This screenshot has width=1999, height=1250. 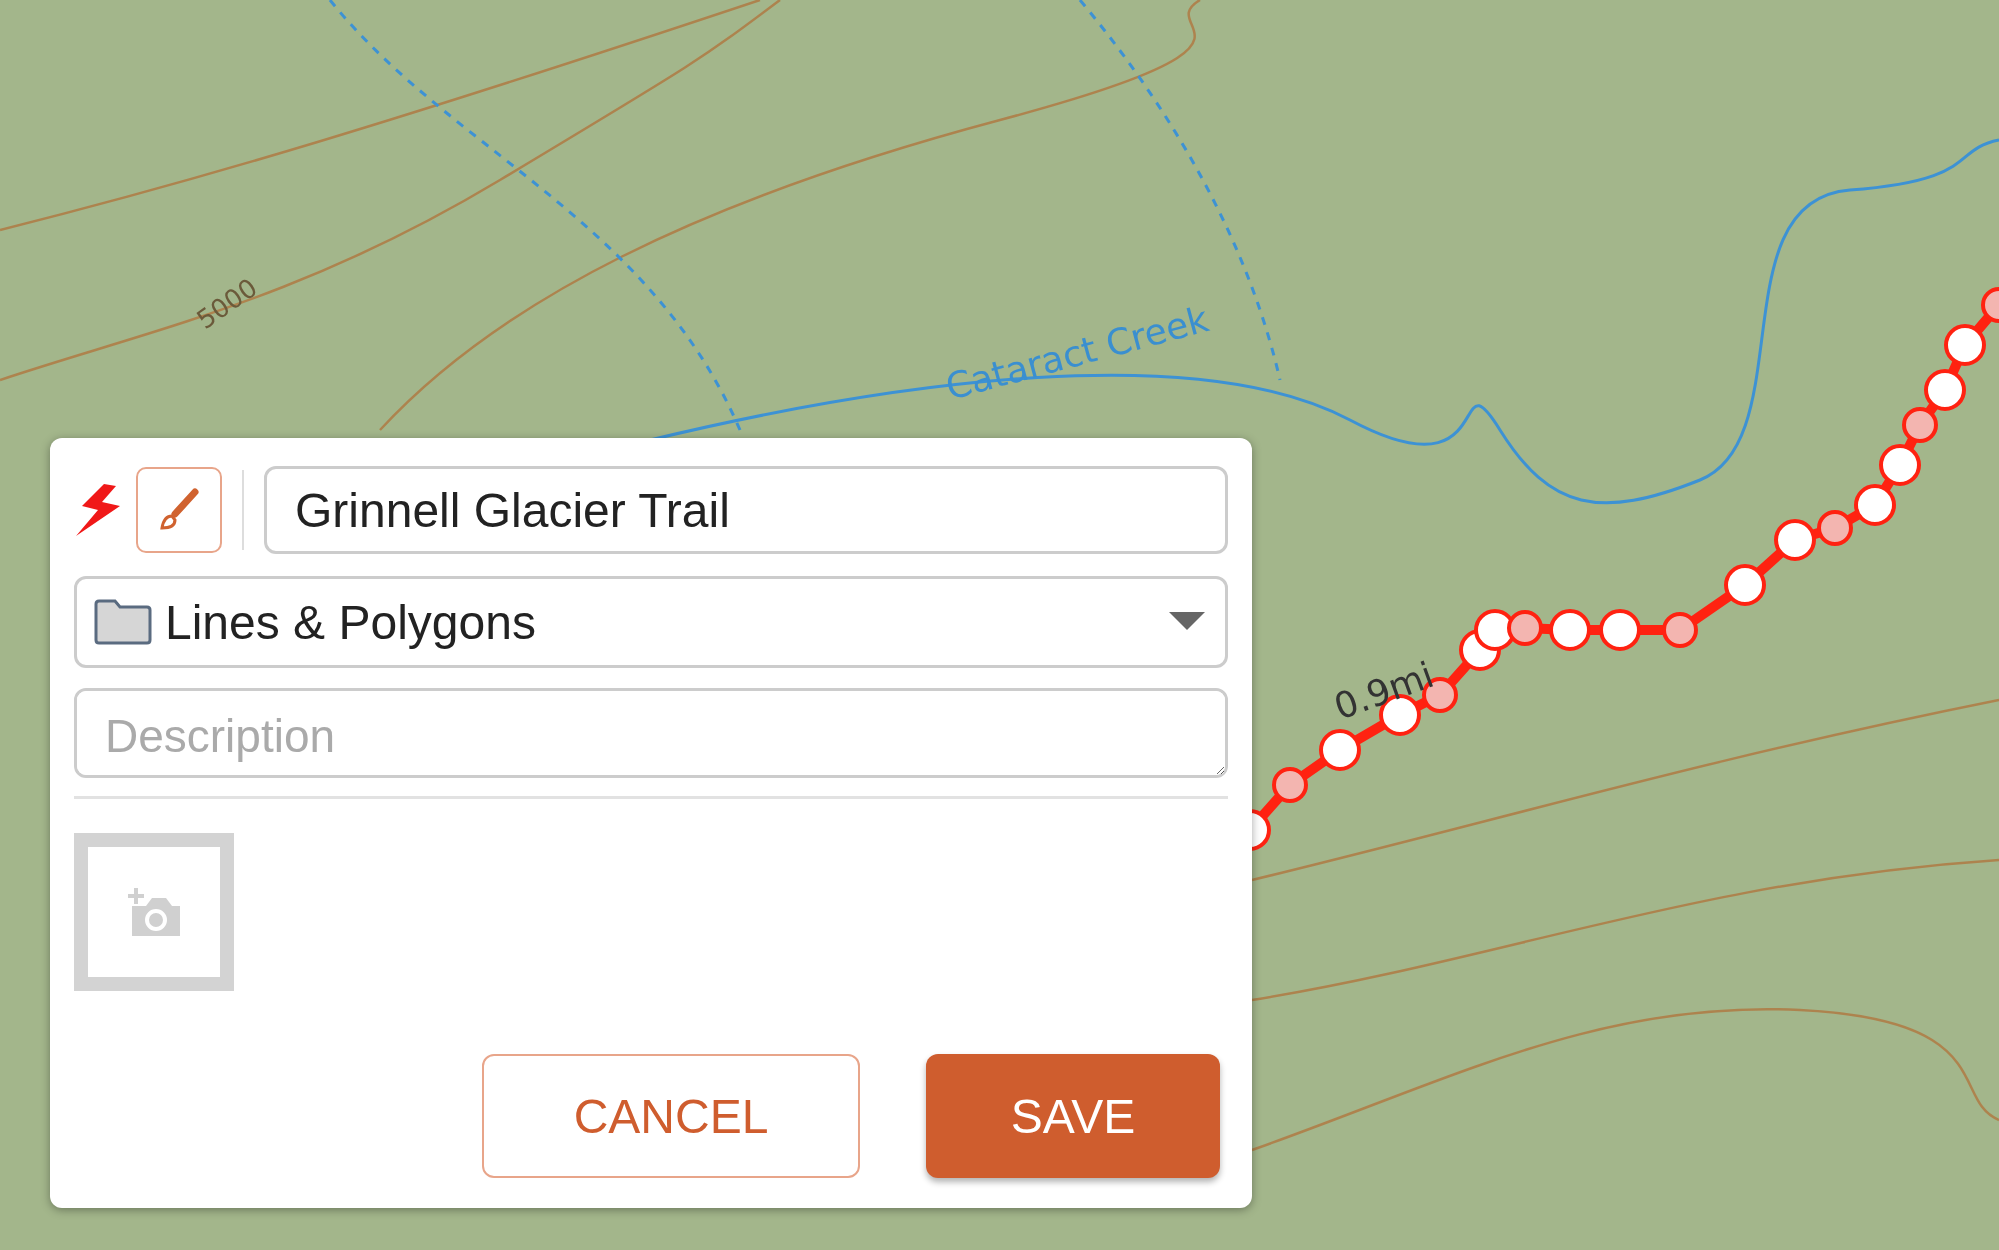 What do you see at coordinates (746, 510) in the screenshot?
I see `name-field: Grinnell Glacier Trail` at bounding box center [746, 510].